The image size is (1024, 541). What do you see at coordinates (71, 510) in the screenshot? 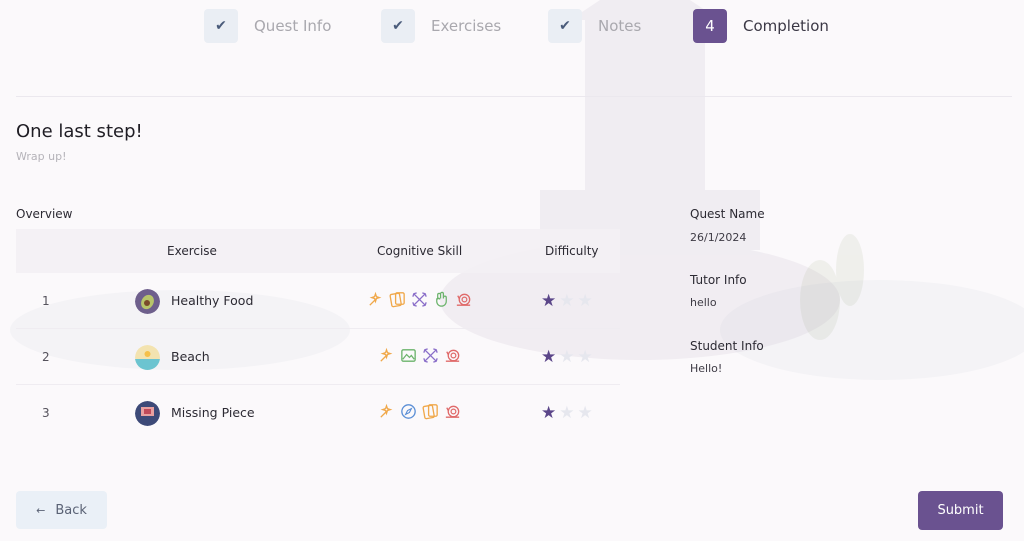
I see `back-button-label: Back` at bounding box center [71, 510].